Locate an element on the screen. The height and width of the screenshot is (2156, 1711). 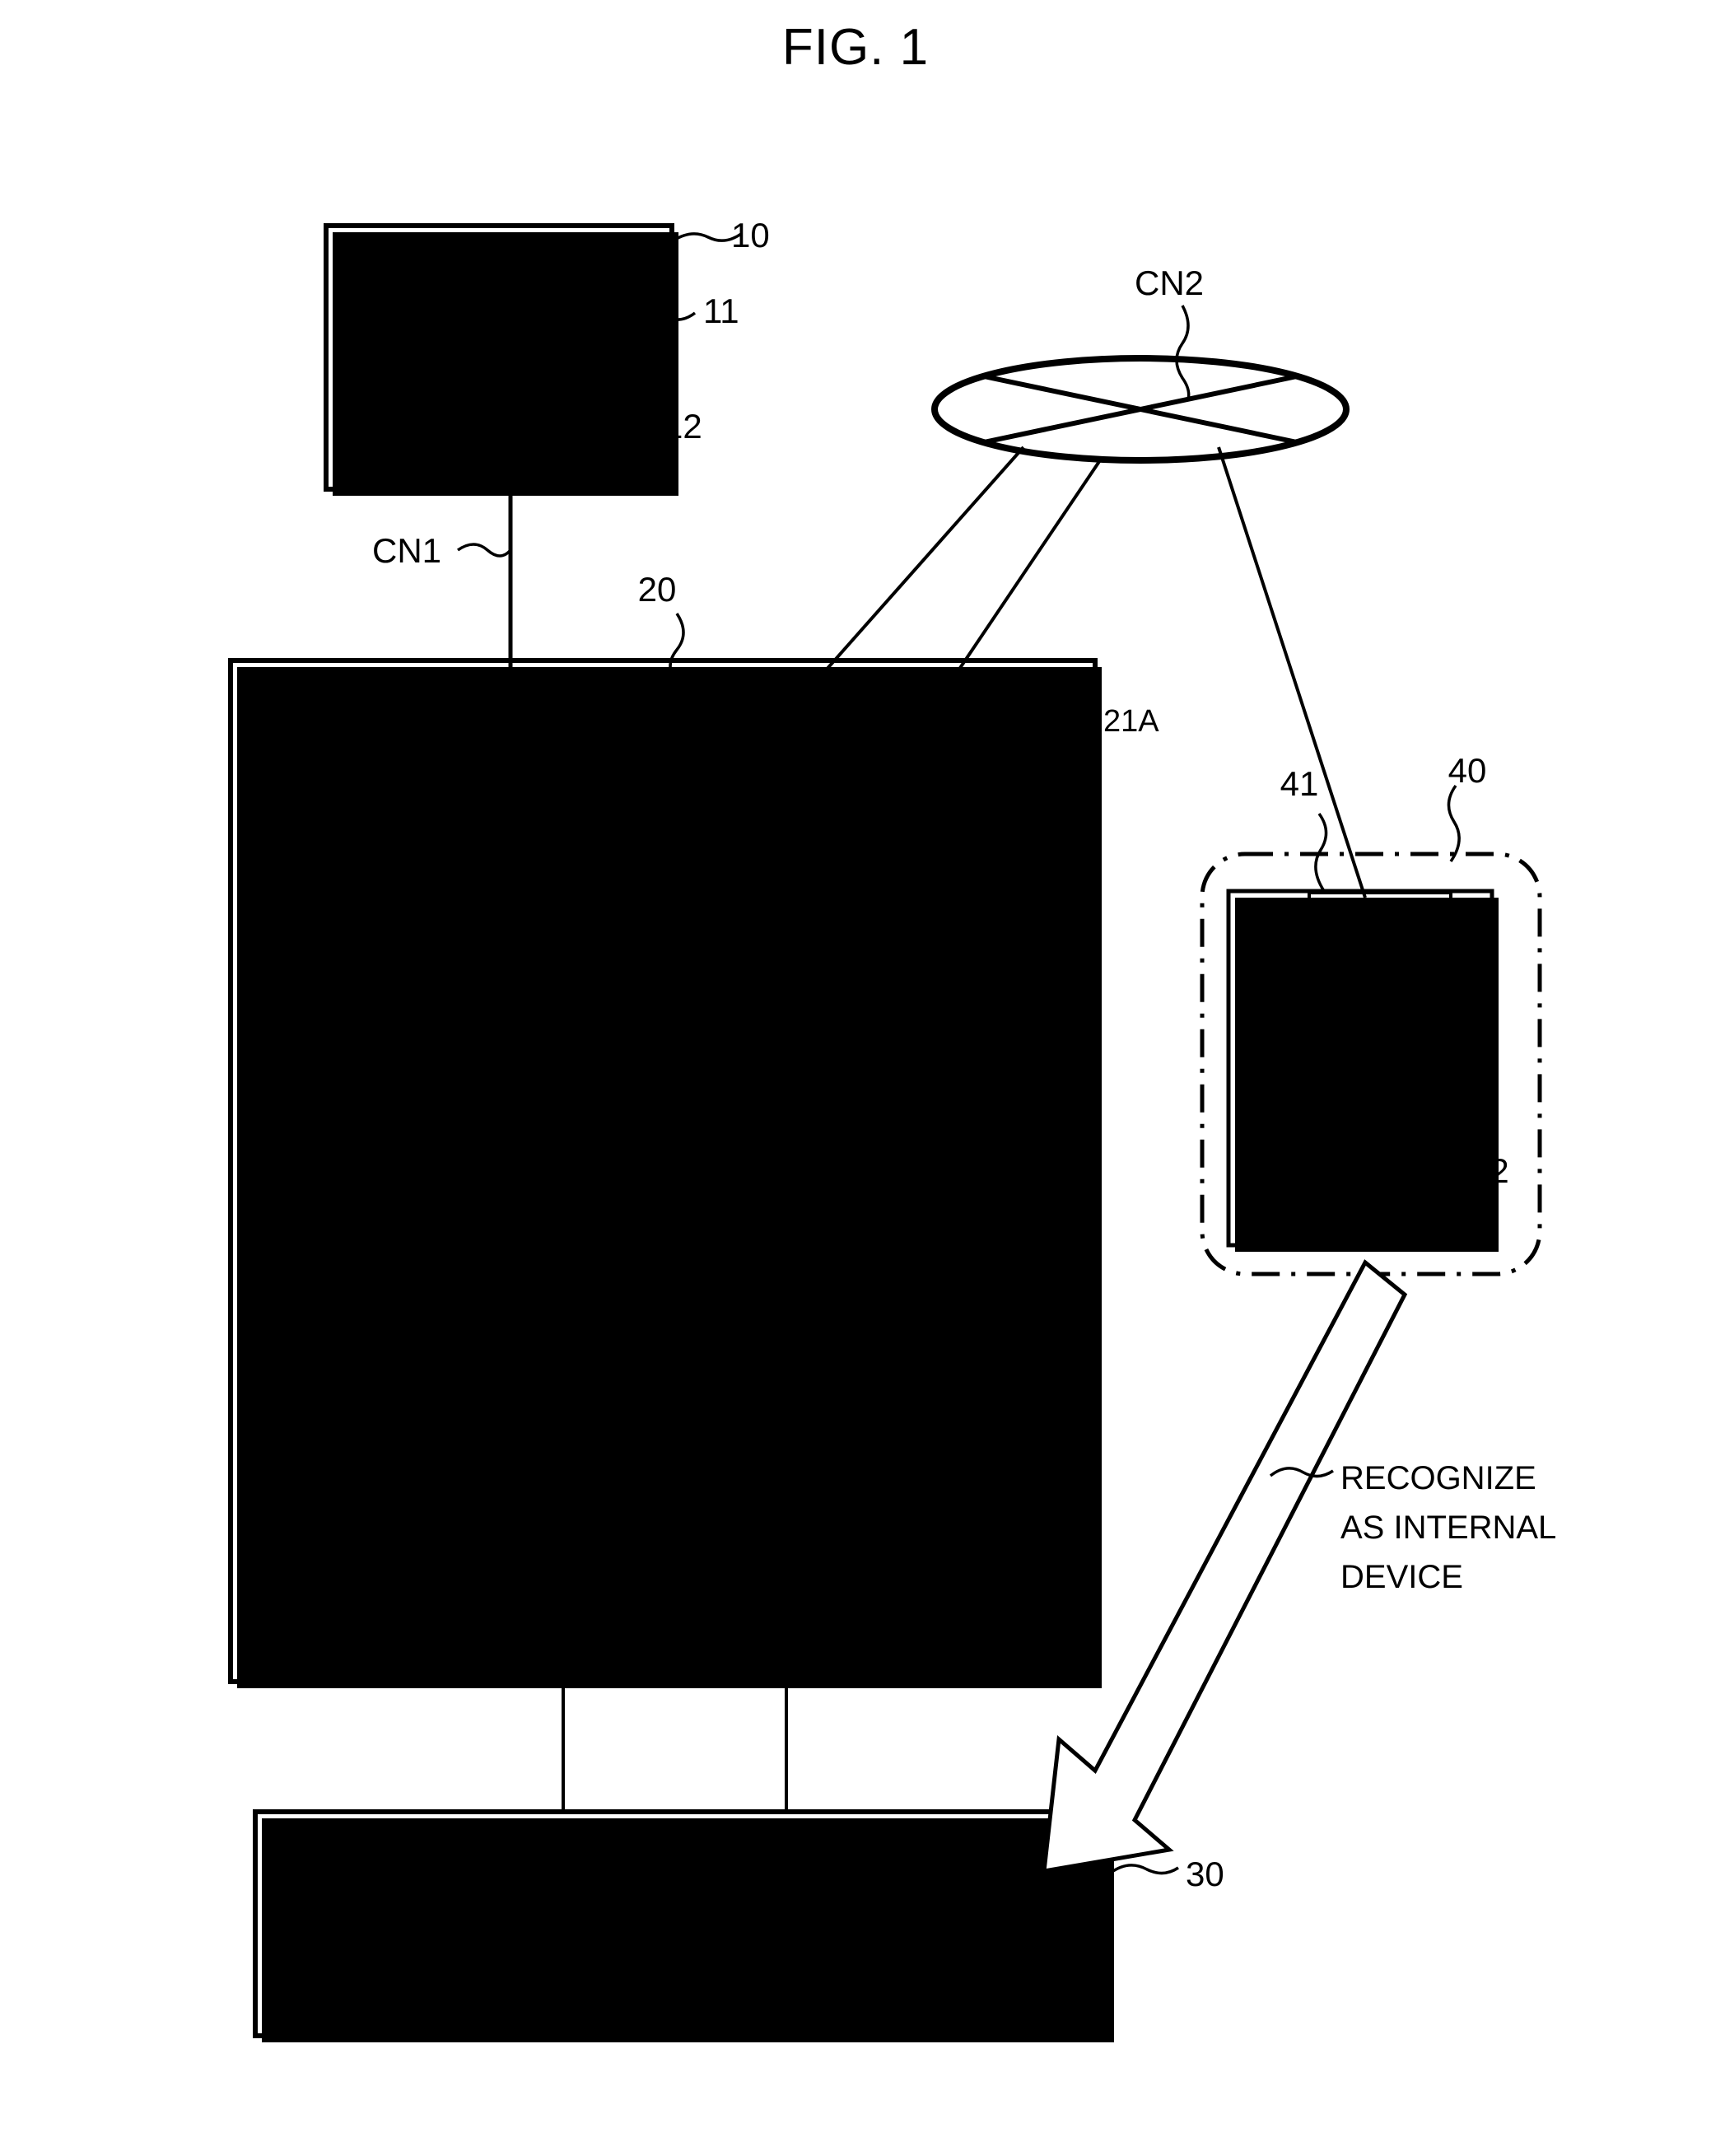
external-disk-ref-number: 42 is located at coordinates (1490, 1170).